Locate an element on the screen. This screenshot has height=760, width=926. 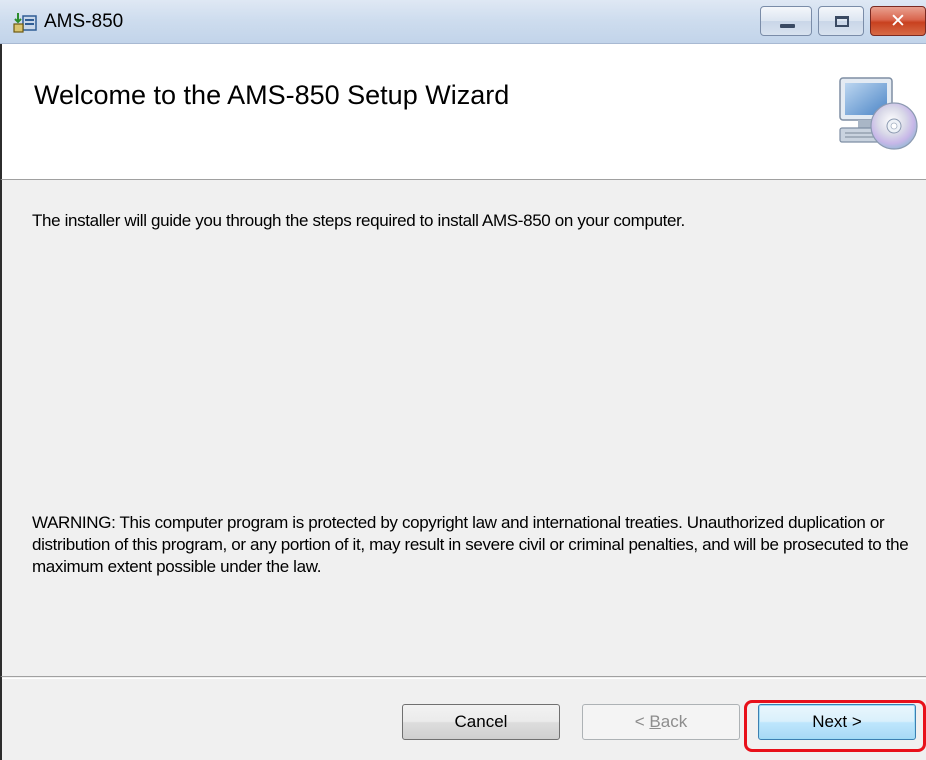
minimize-icon is located at coordinates (787, 26).